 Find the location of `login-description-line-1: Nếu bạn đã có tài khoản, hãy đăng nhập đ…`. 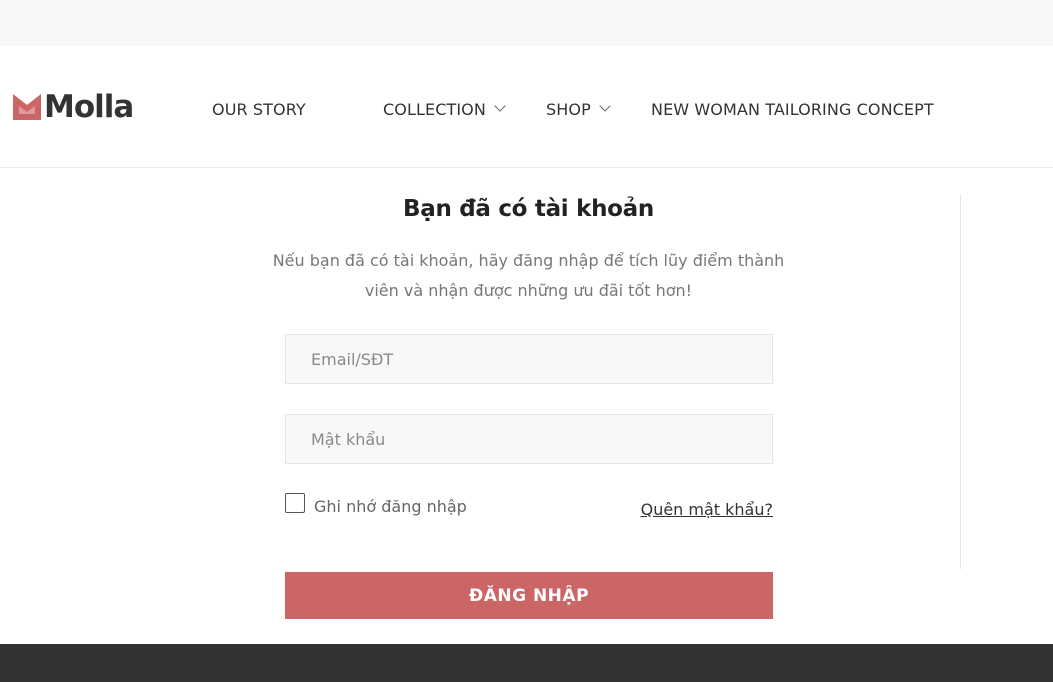

login-description-line-1: Nếu bạn đã có tài khoản, hãy đăng nhập đ… is located at coordinates (528, 260).